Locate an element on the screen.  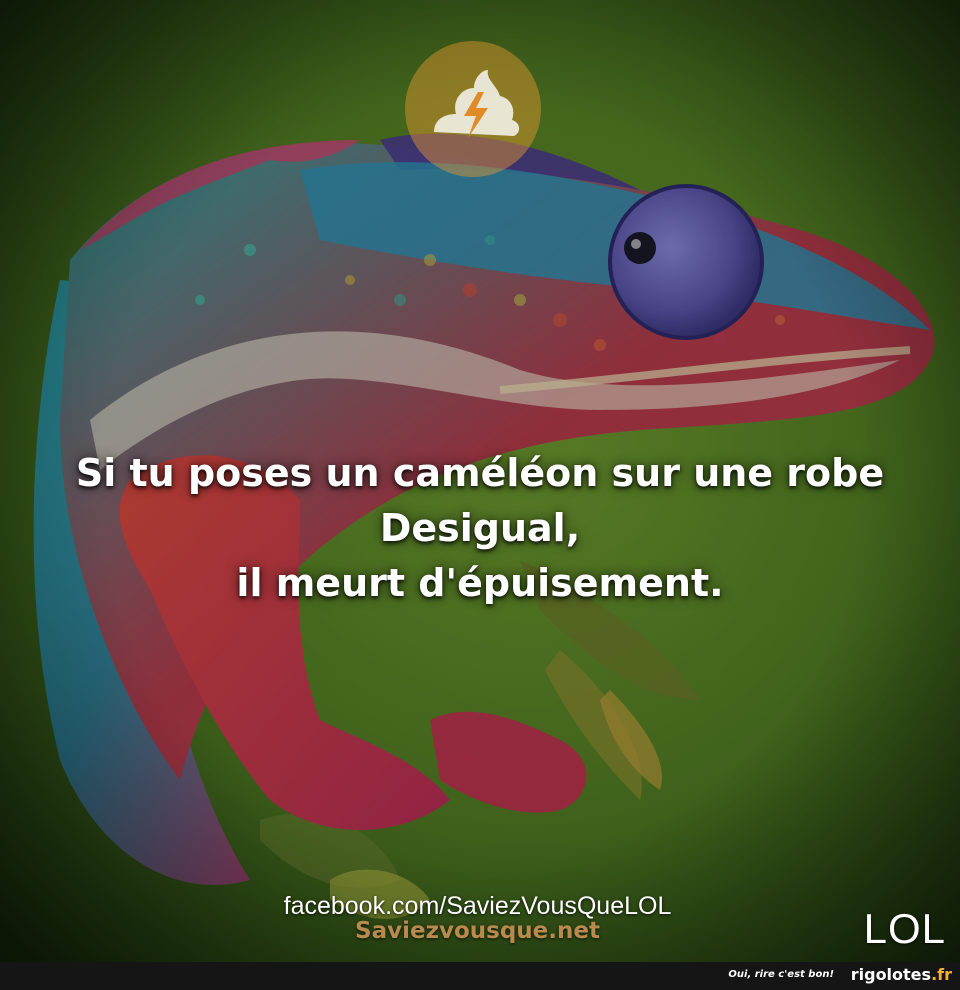
lightning-swirl-icon is located at coordinates (473, 109).